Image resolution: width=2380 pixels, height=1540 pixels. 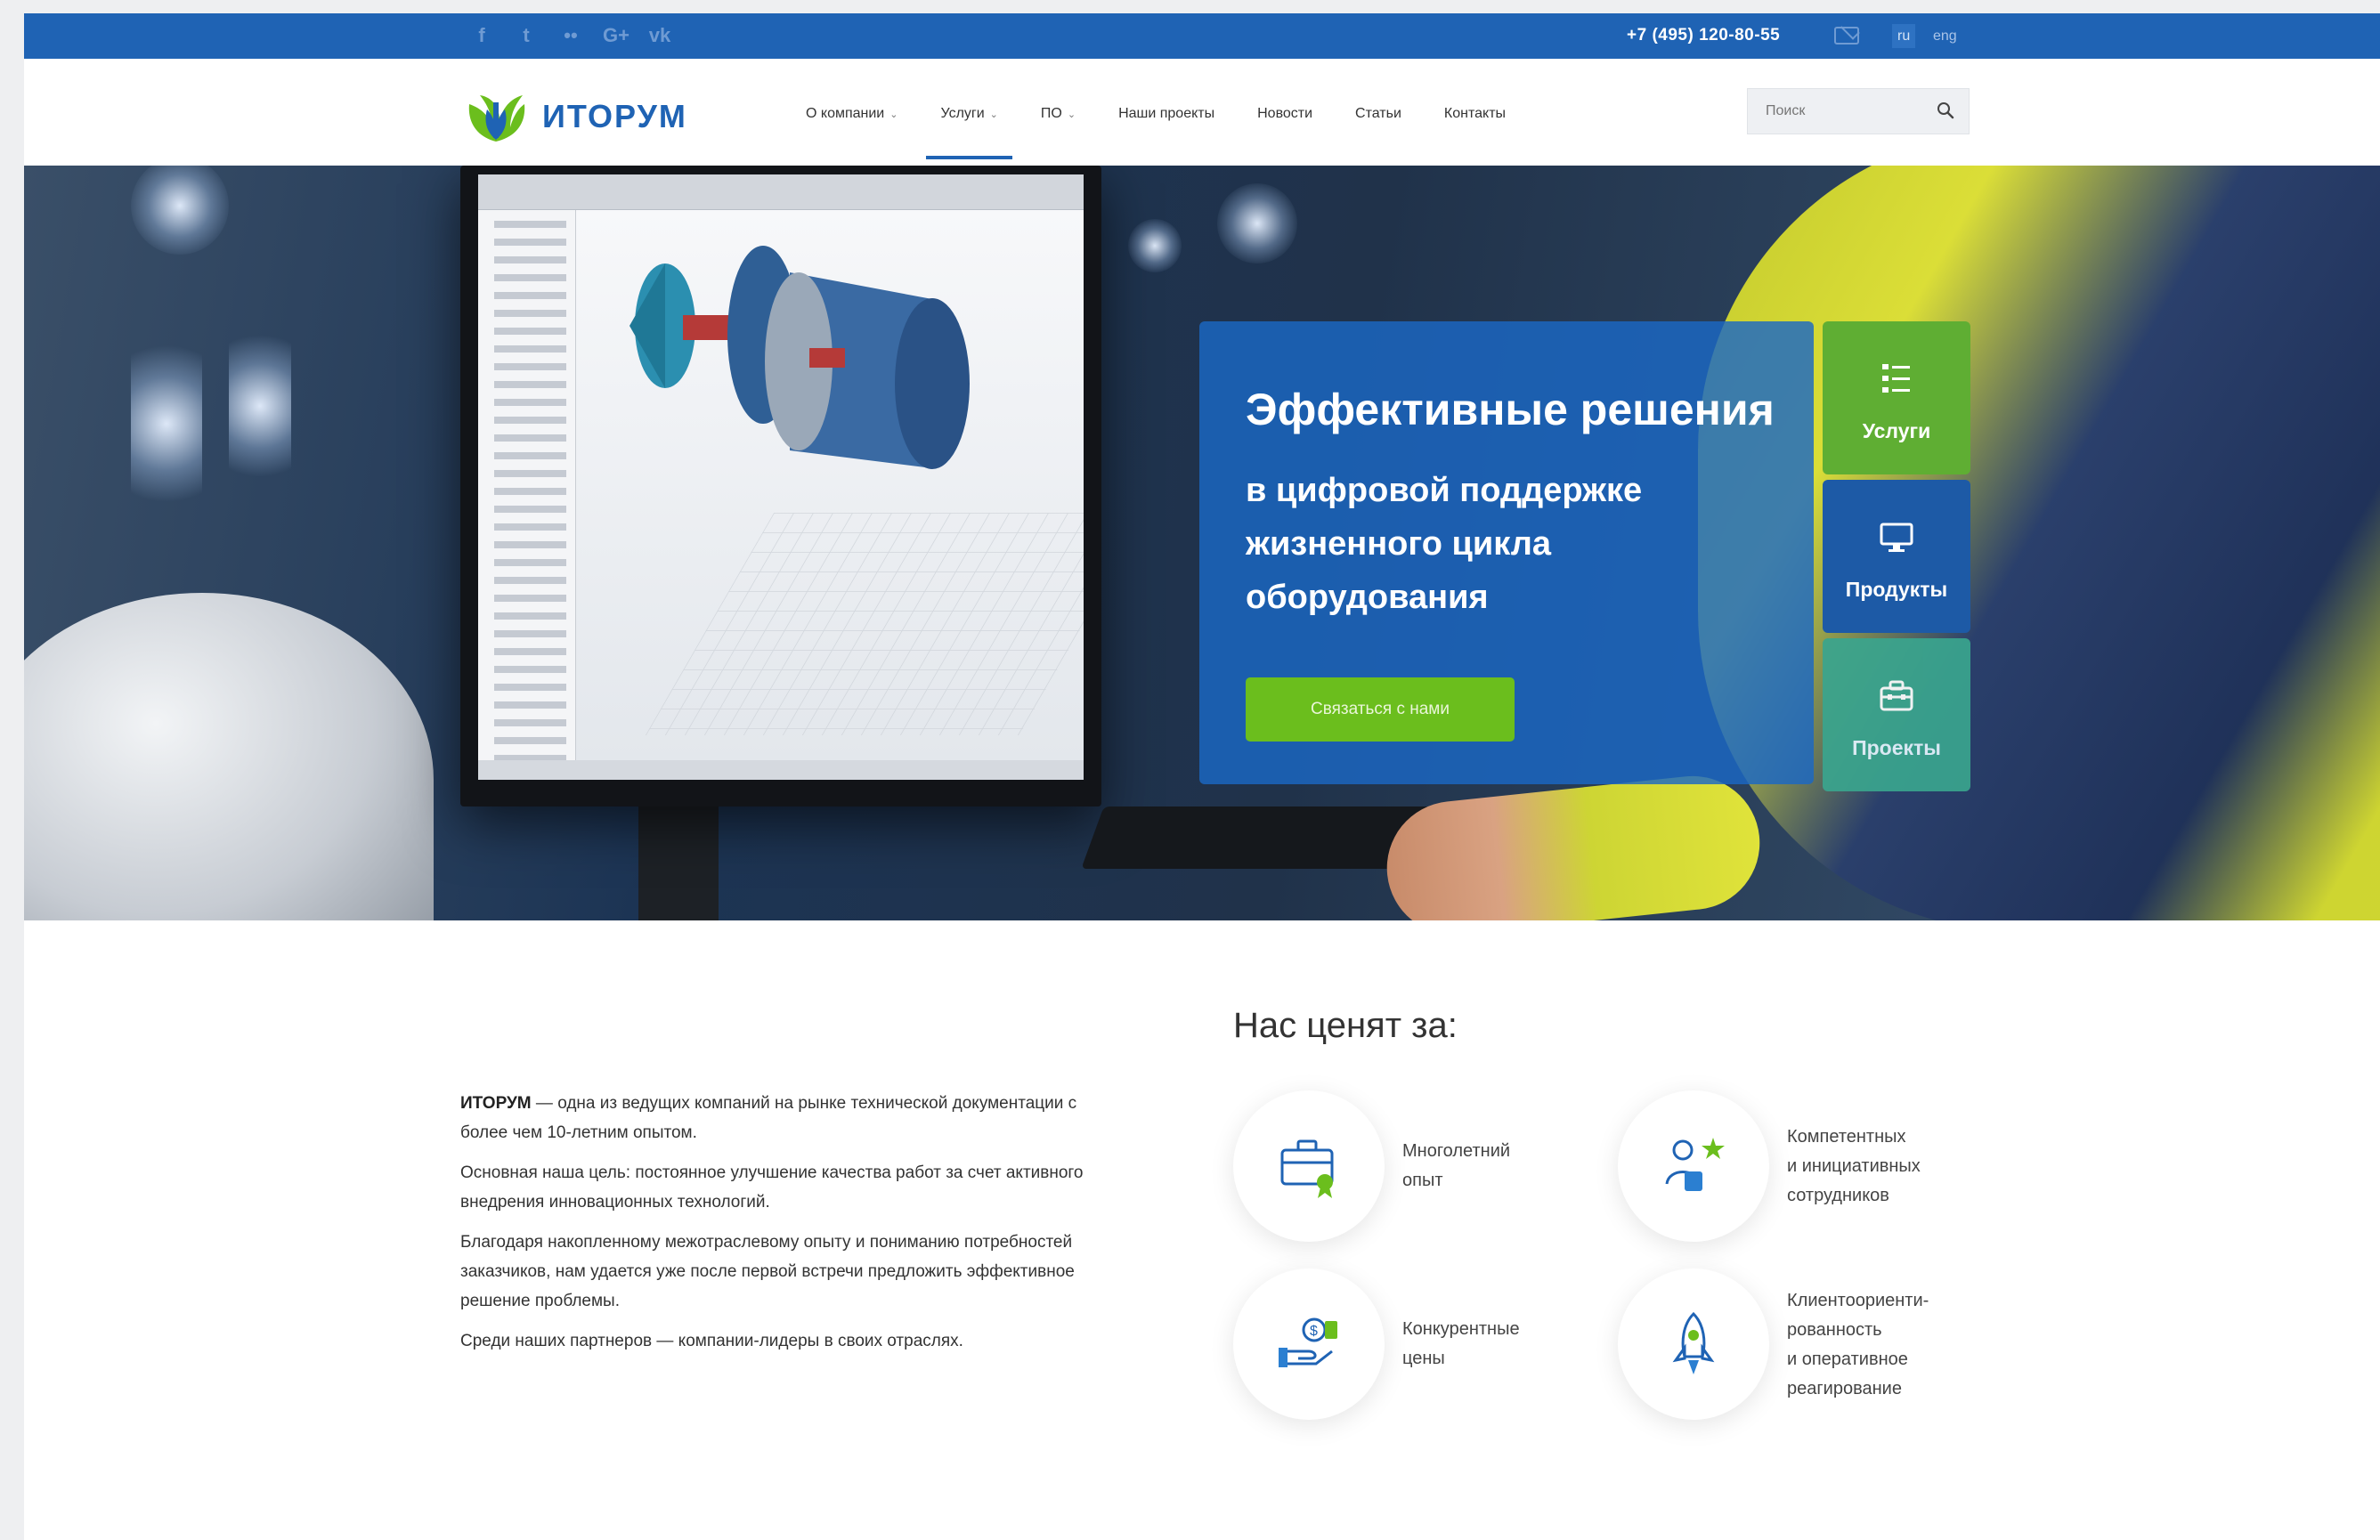 I want to click on mail-icon, so click(x=1847, y=36).